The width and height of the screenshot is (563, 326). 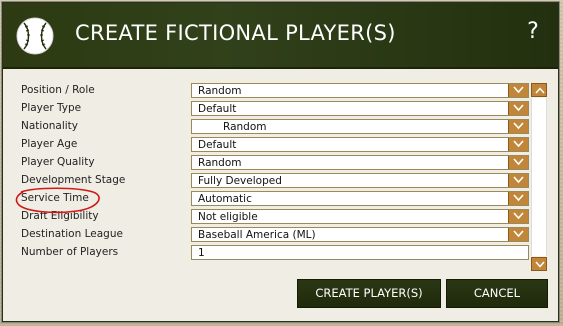 I want to click on player-type-label: Player Type, so click(x=51, y=108).